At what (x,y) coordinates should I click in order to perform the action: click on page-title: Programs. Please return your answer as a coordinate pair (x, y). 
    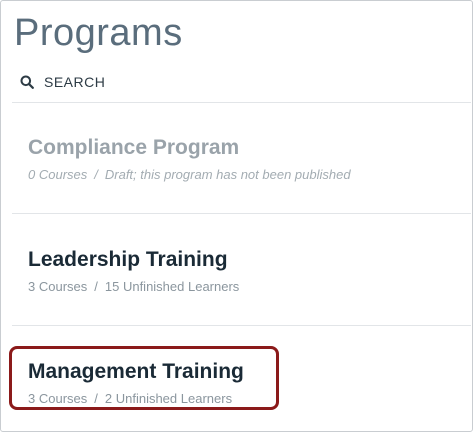
    Looking at the image, I should click on (98, 33).